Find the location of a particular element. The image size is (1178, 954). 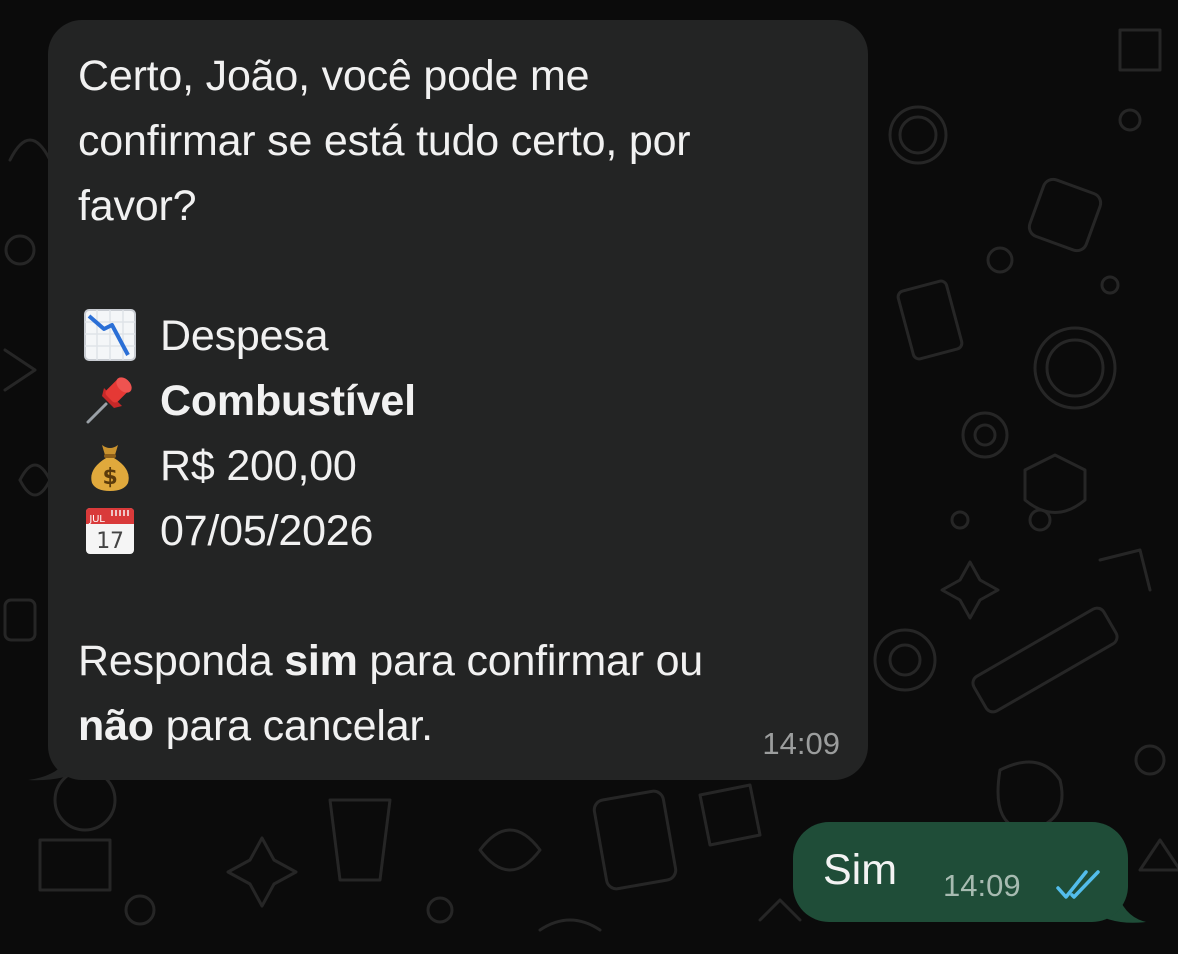

calendar-month: JUL is located at coordinates (96, 519).